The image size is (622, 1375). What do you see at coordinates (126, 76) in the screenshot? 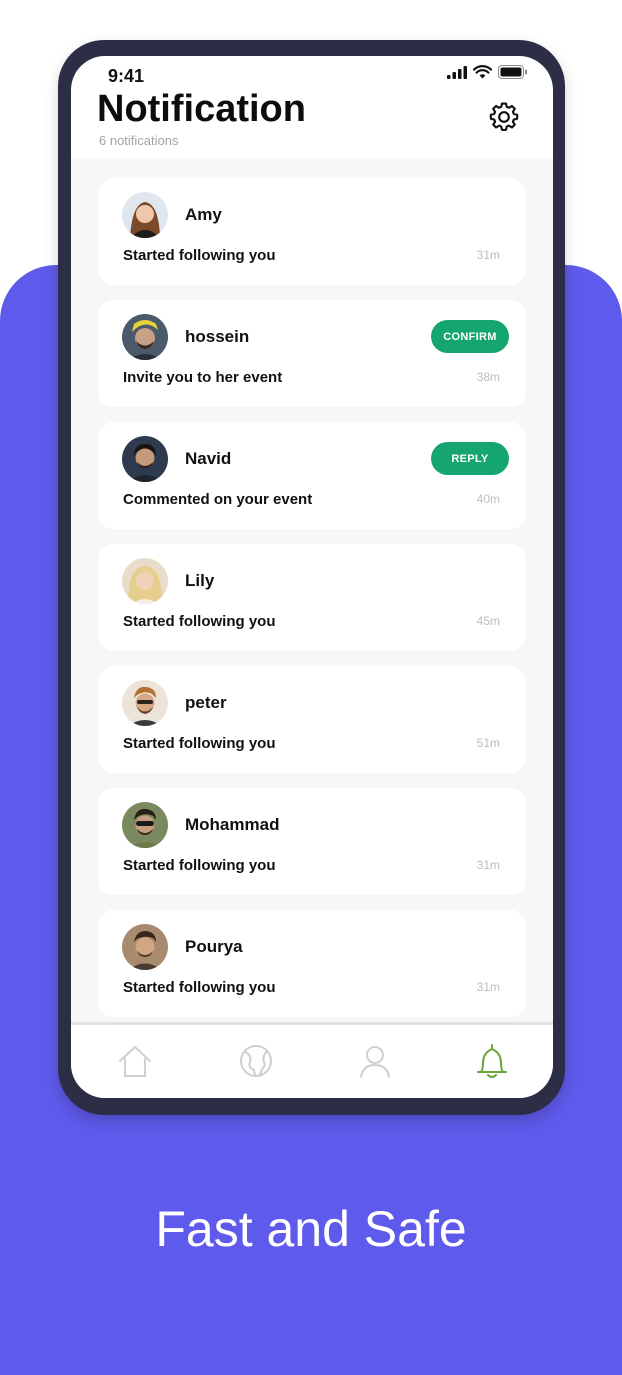
I see `status-time: 9:41` at bounding box center [126, 76].